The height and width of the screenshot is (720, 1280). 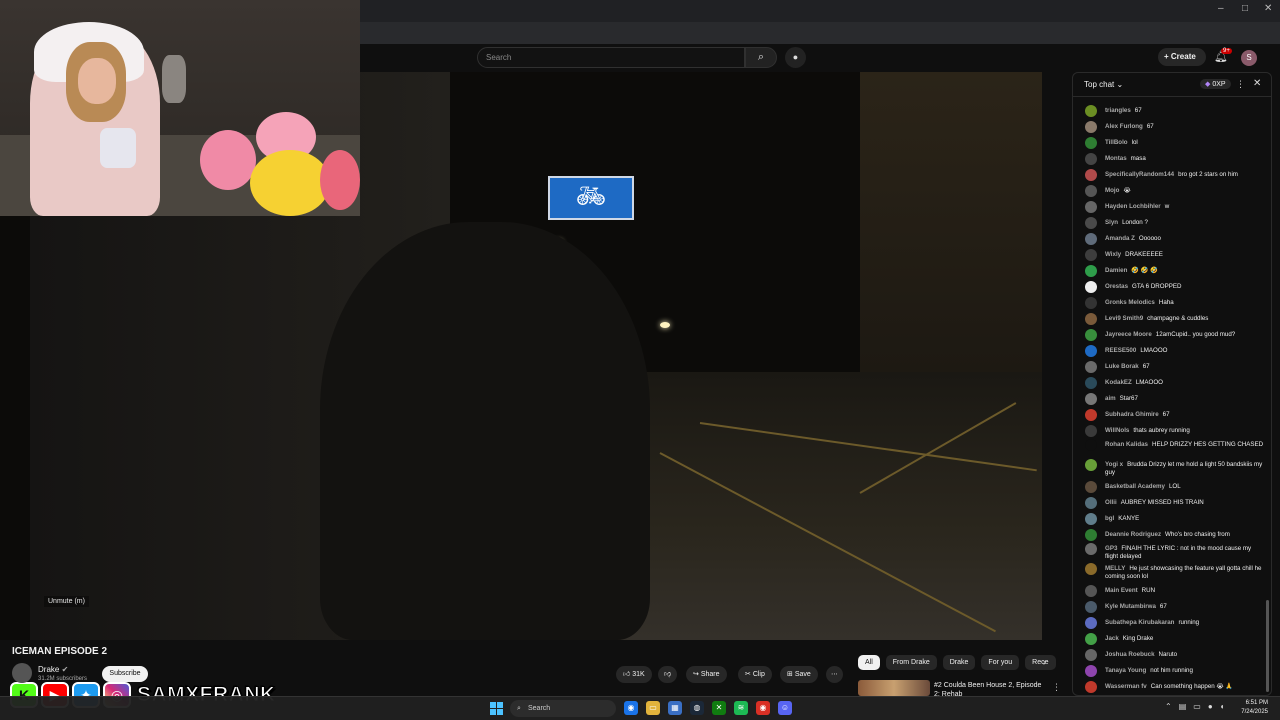 What do you see at coordinates (869, 662) in the screenshot?
I see `chip-all: All` at bounding box center [869, 662].